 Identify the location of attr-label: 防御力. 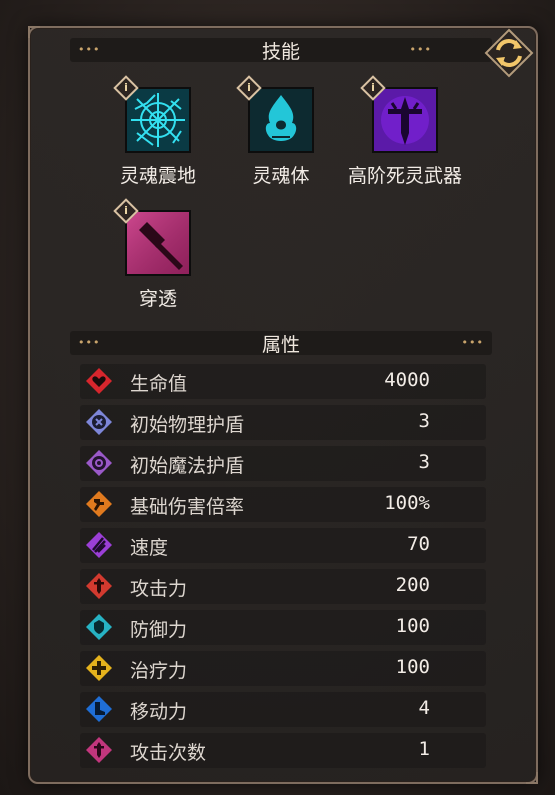
(159, 630).